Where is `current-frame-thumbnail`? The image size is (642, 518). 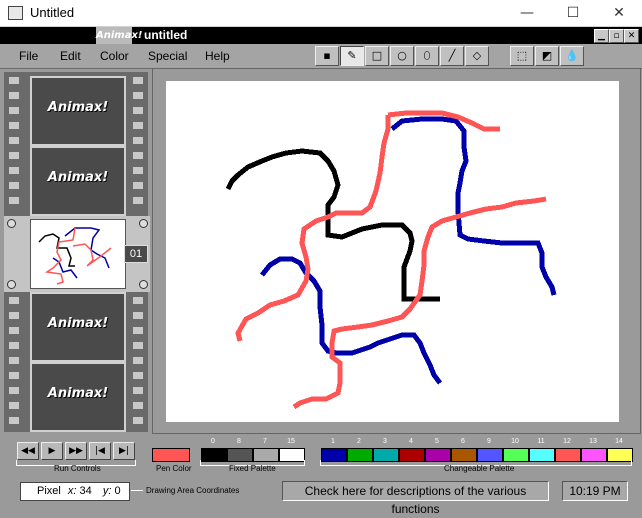
current-frame-thumbnail is located at coordinates (78, 254).